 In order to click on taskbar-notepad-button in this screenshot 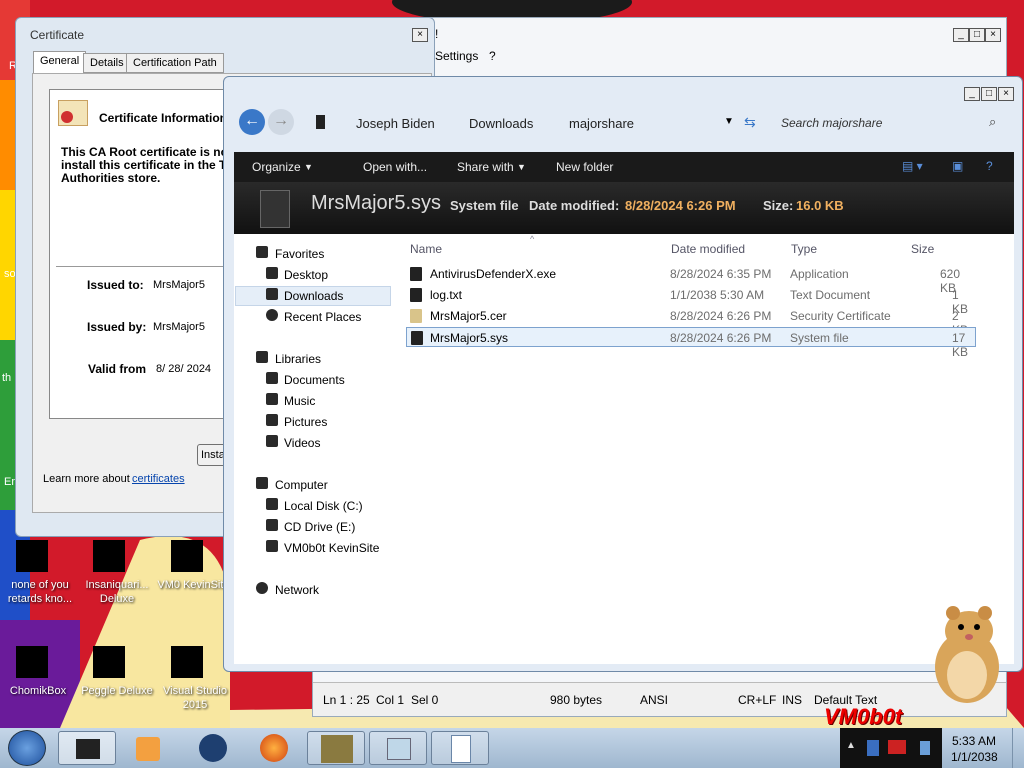, I will do `click(460, 748)`.